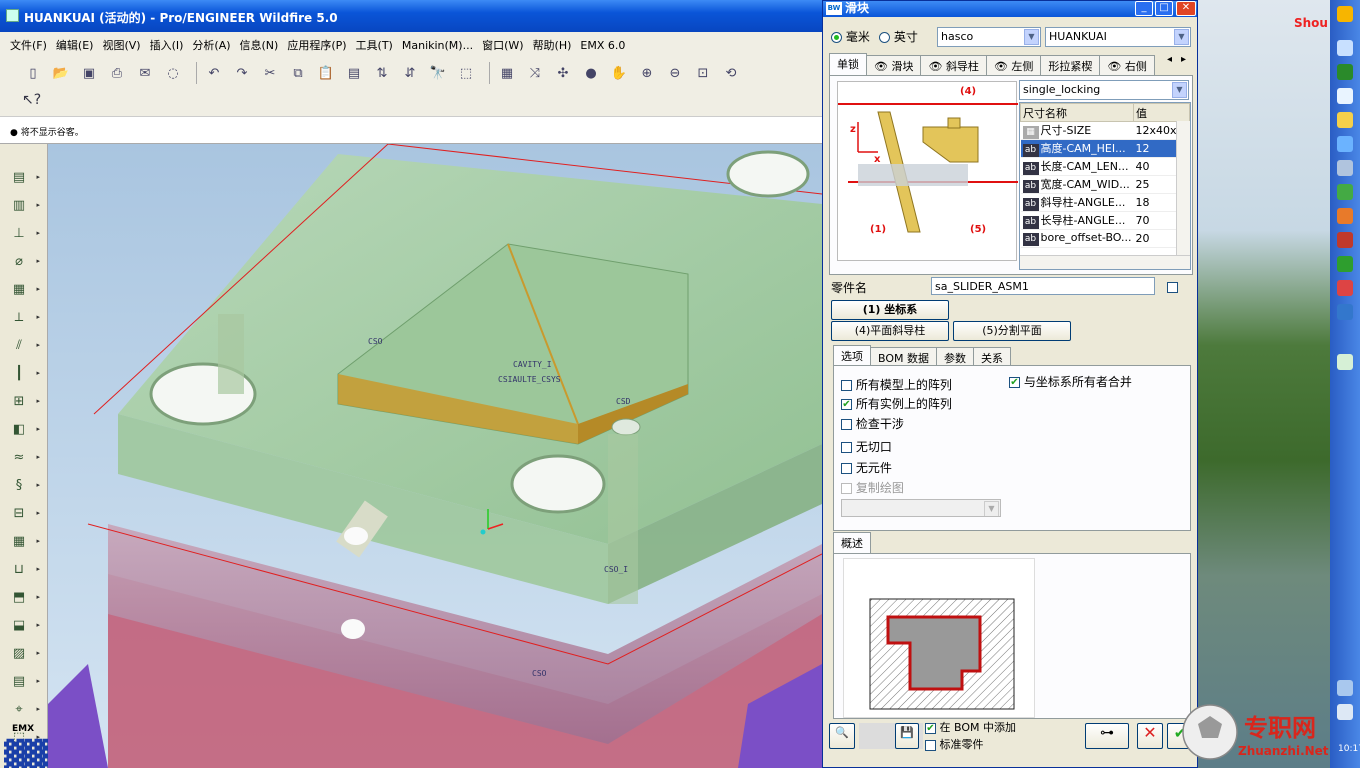 This screenshot has height=768, width=1360. Describe the element at coordinates (894, 66) in the screenshot. I see `tab-slider: 👁 滑块` at that location.